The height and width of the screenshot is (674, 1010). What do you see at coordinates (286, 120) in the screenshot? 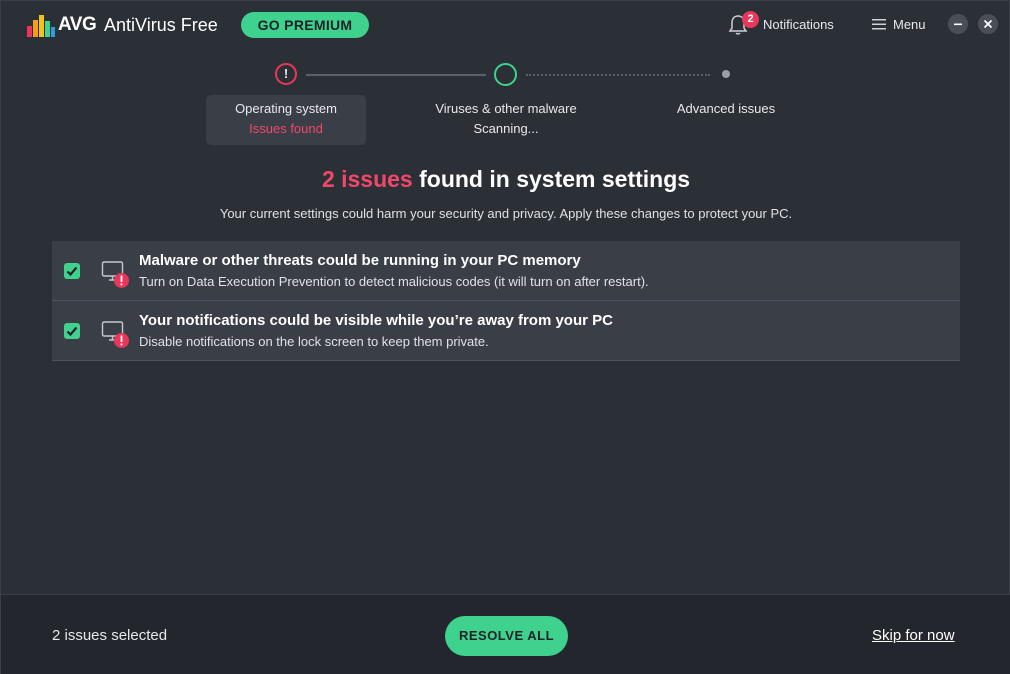
I see `step-operating-system: Operating system Issues found` at bounding box center [286, 120].